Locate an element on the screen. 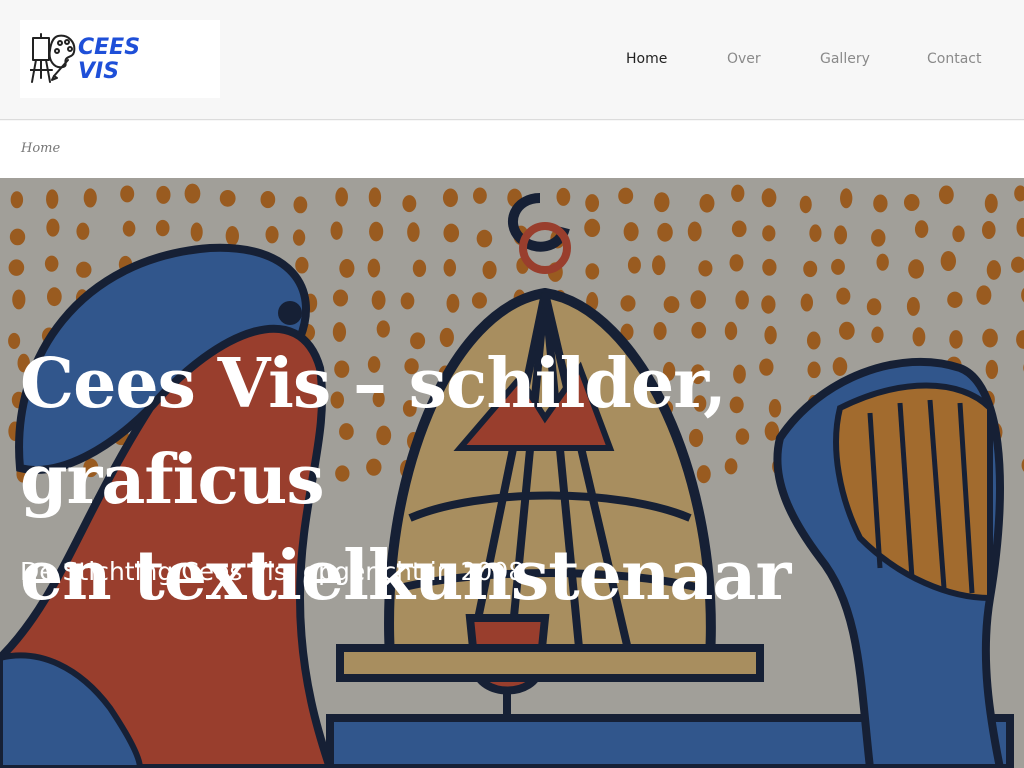 The width and height of the screenshot is (1024, 768). nav-item-contact: Contact is located at coordinates (954, 59).